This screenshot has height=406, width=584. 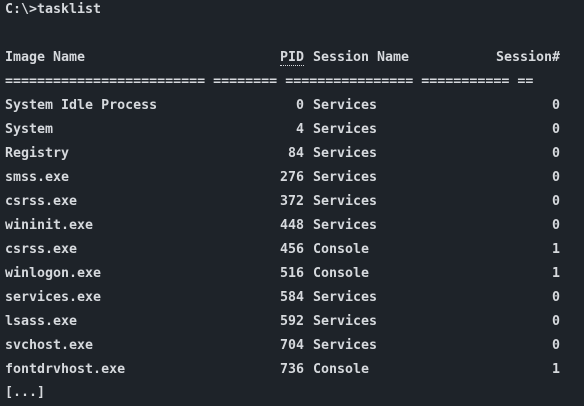 What do you see at coordinates (527, 57) in the screenshot?
I see `header-session-number: Session#` at bounding box center [527, 57].